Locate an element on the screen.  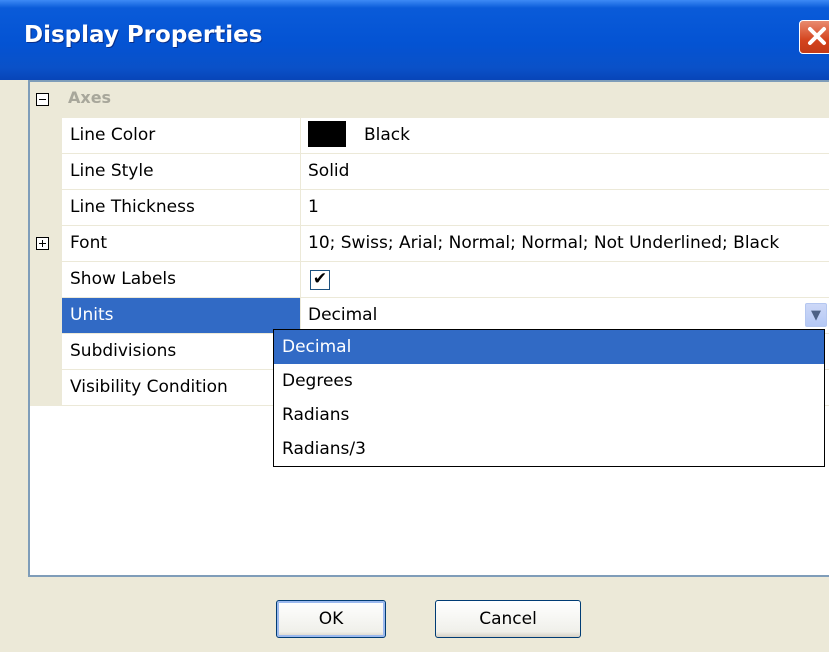
chevron-down-icon: ▼ is located at coordinates (816, 315).